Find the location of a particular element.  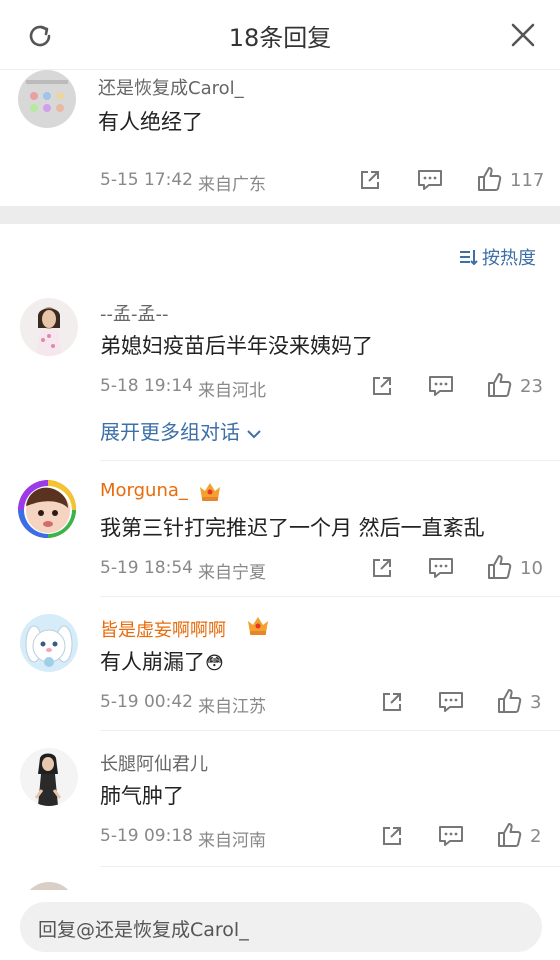

expand-conversation-link: 展开更多组对话 is located at coordinates (181, 430).